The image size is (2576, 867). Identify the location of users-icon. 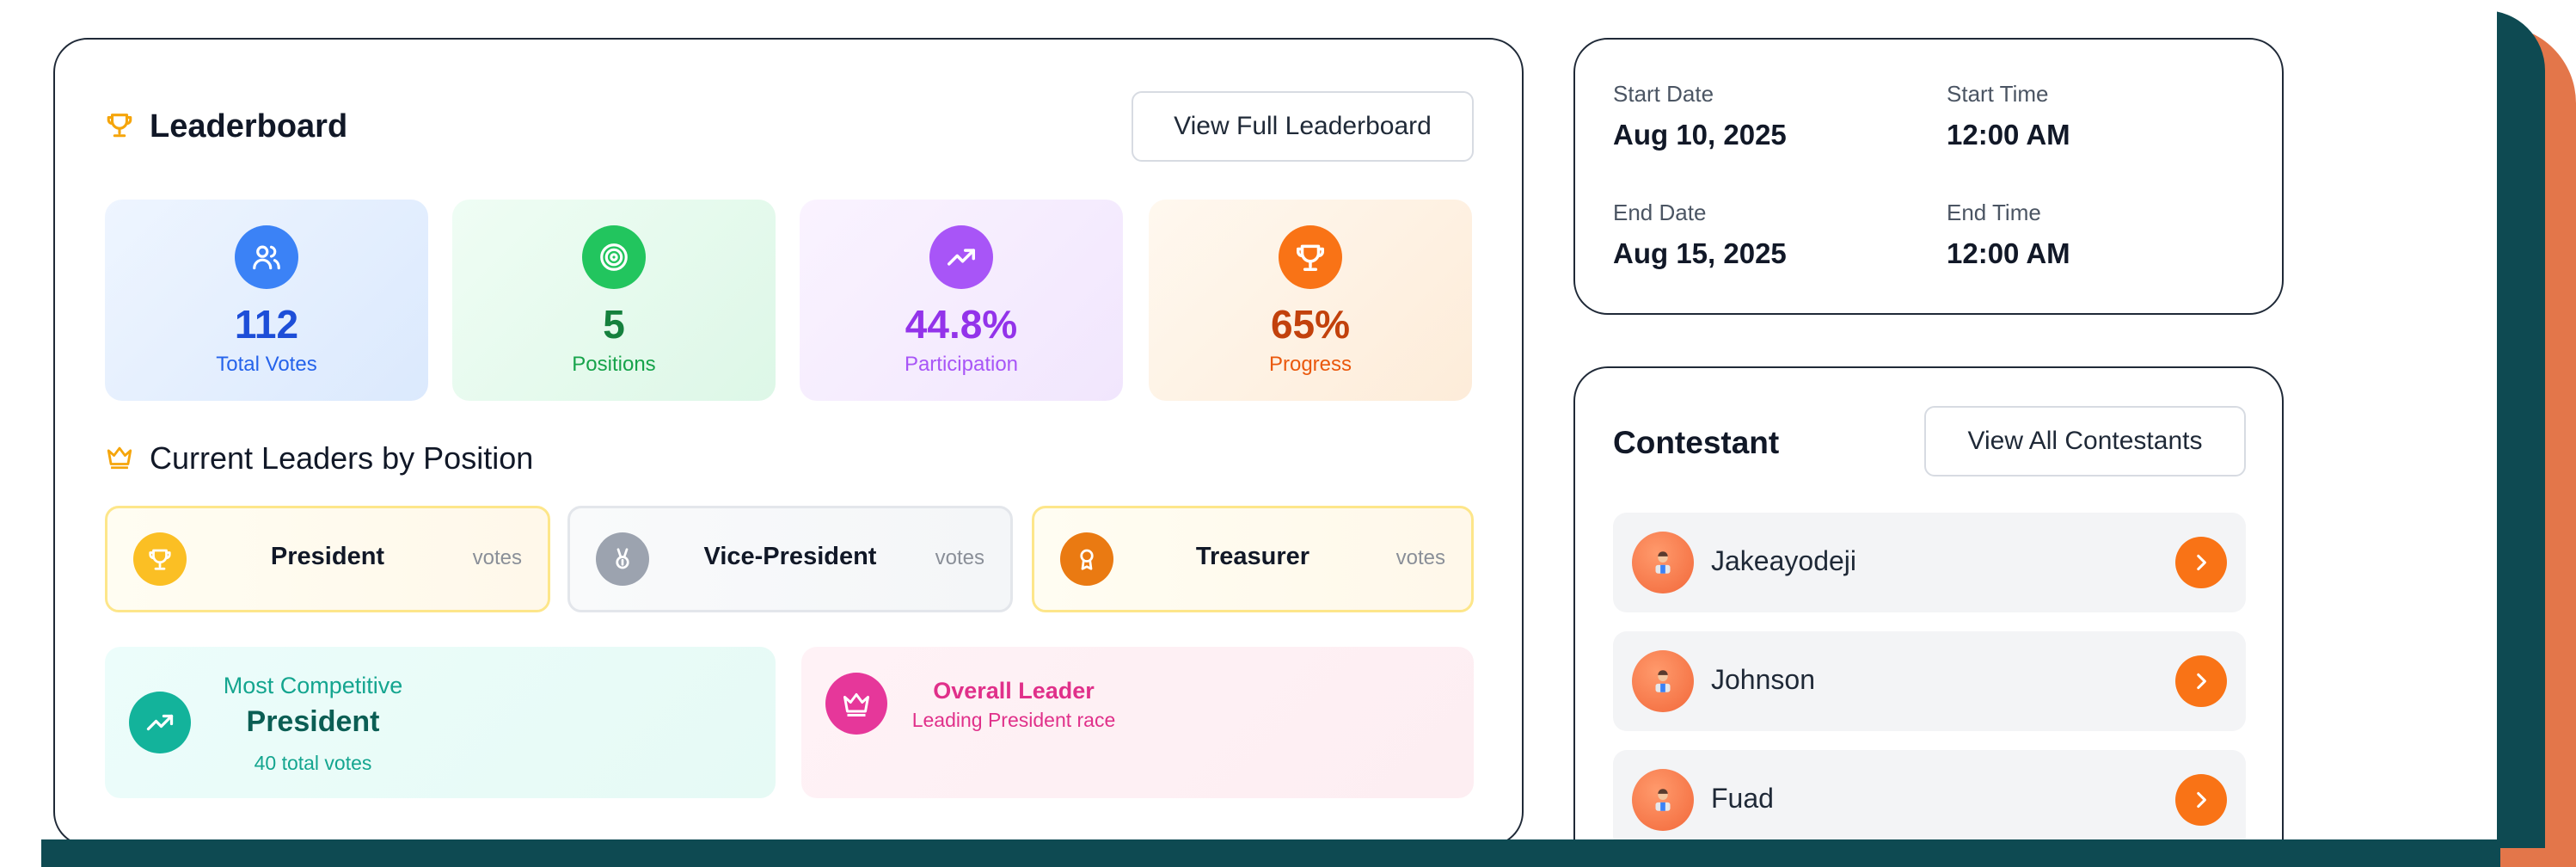
(266, 257).